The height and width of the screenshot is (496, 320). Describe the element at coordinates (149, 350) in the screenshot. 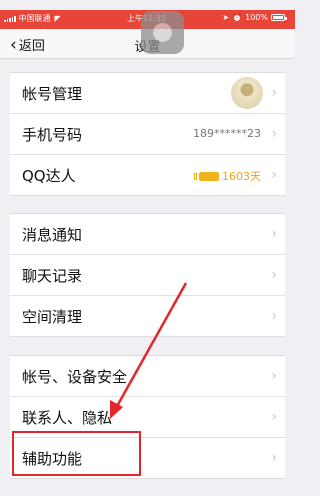

I see `annotation-arrow` at that location.